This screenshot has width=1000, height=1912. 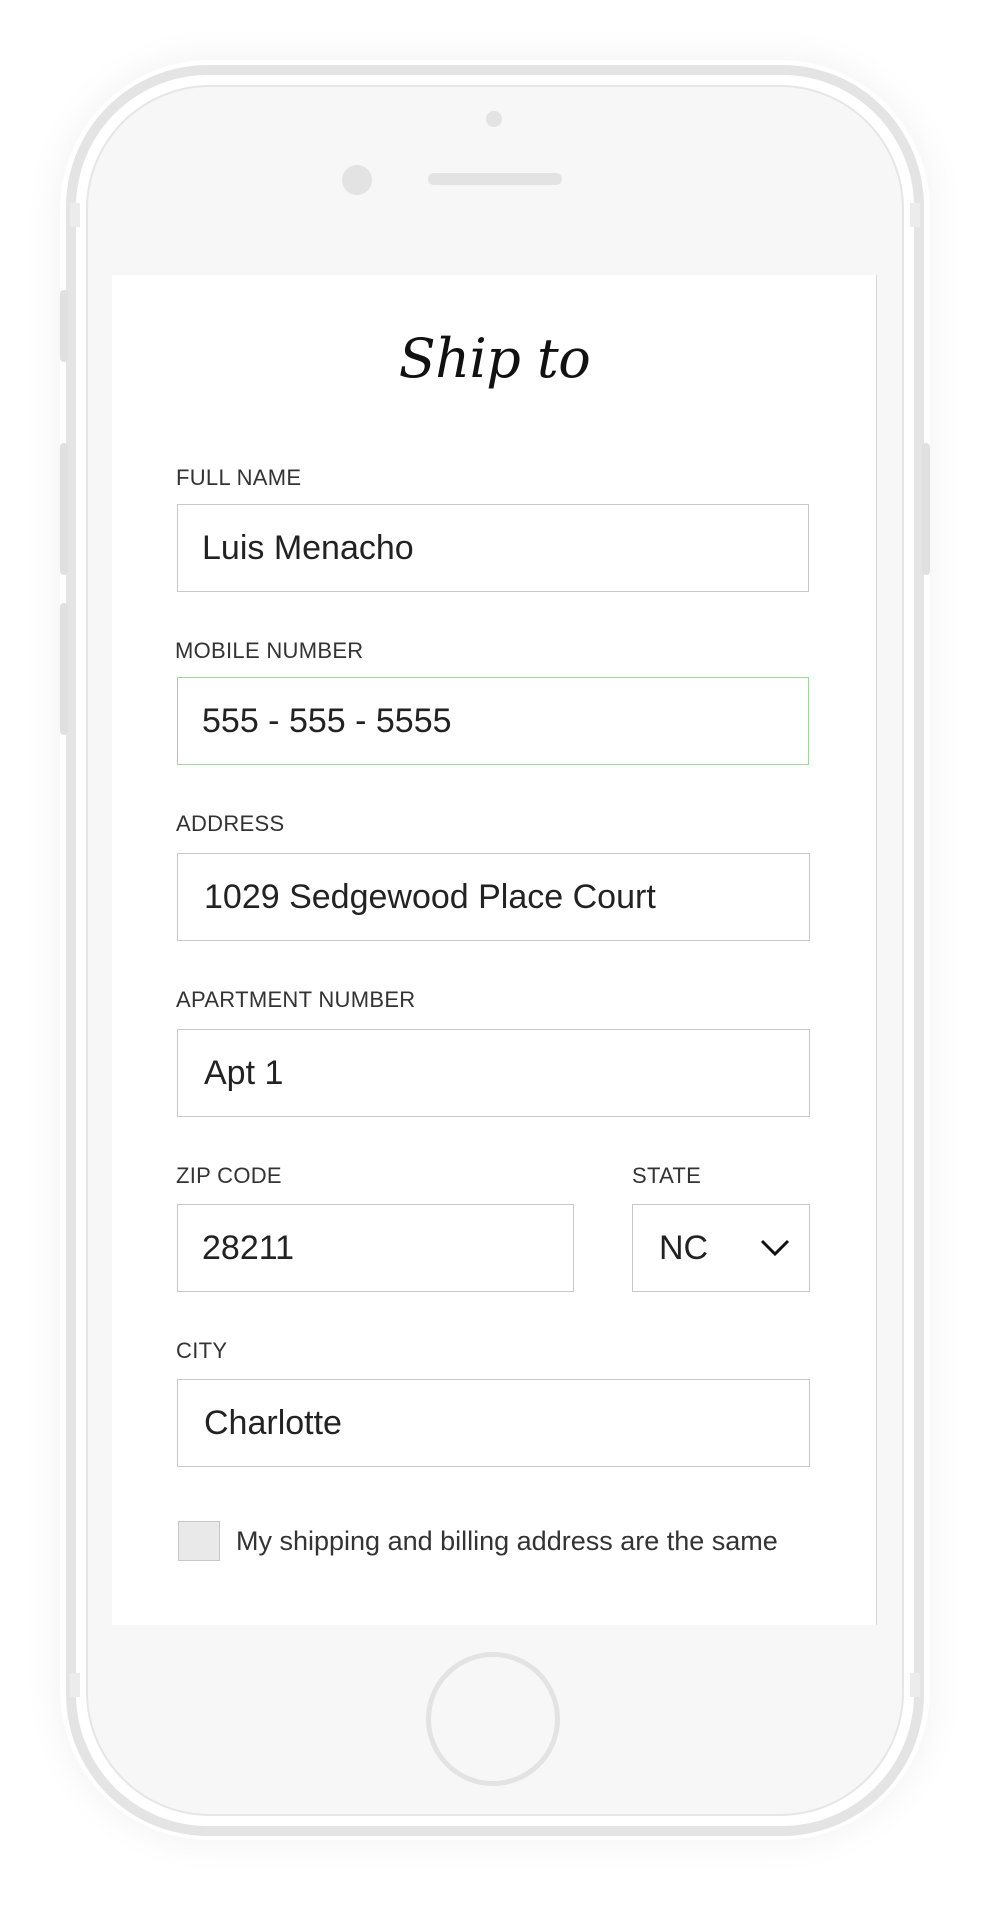 What do you see at coordinates (493, 548) in the screenshot?
I see `full-name-field: Luis Menacho` at bounding box center [493, 548].